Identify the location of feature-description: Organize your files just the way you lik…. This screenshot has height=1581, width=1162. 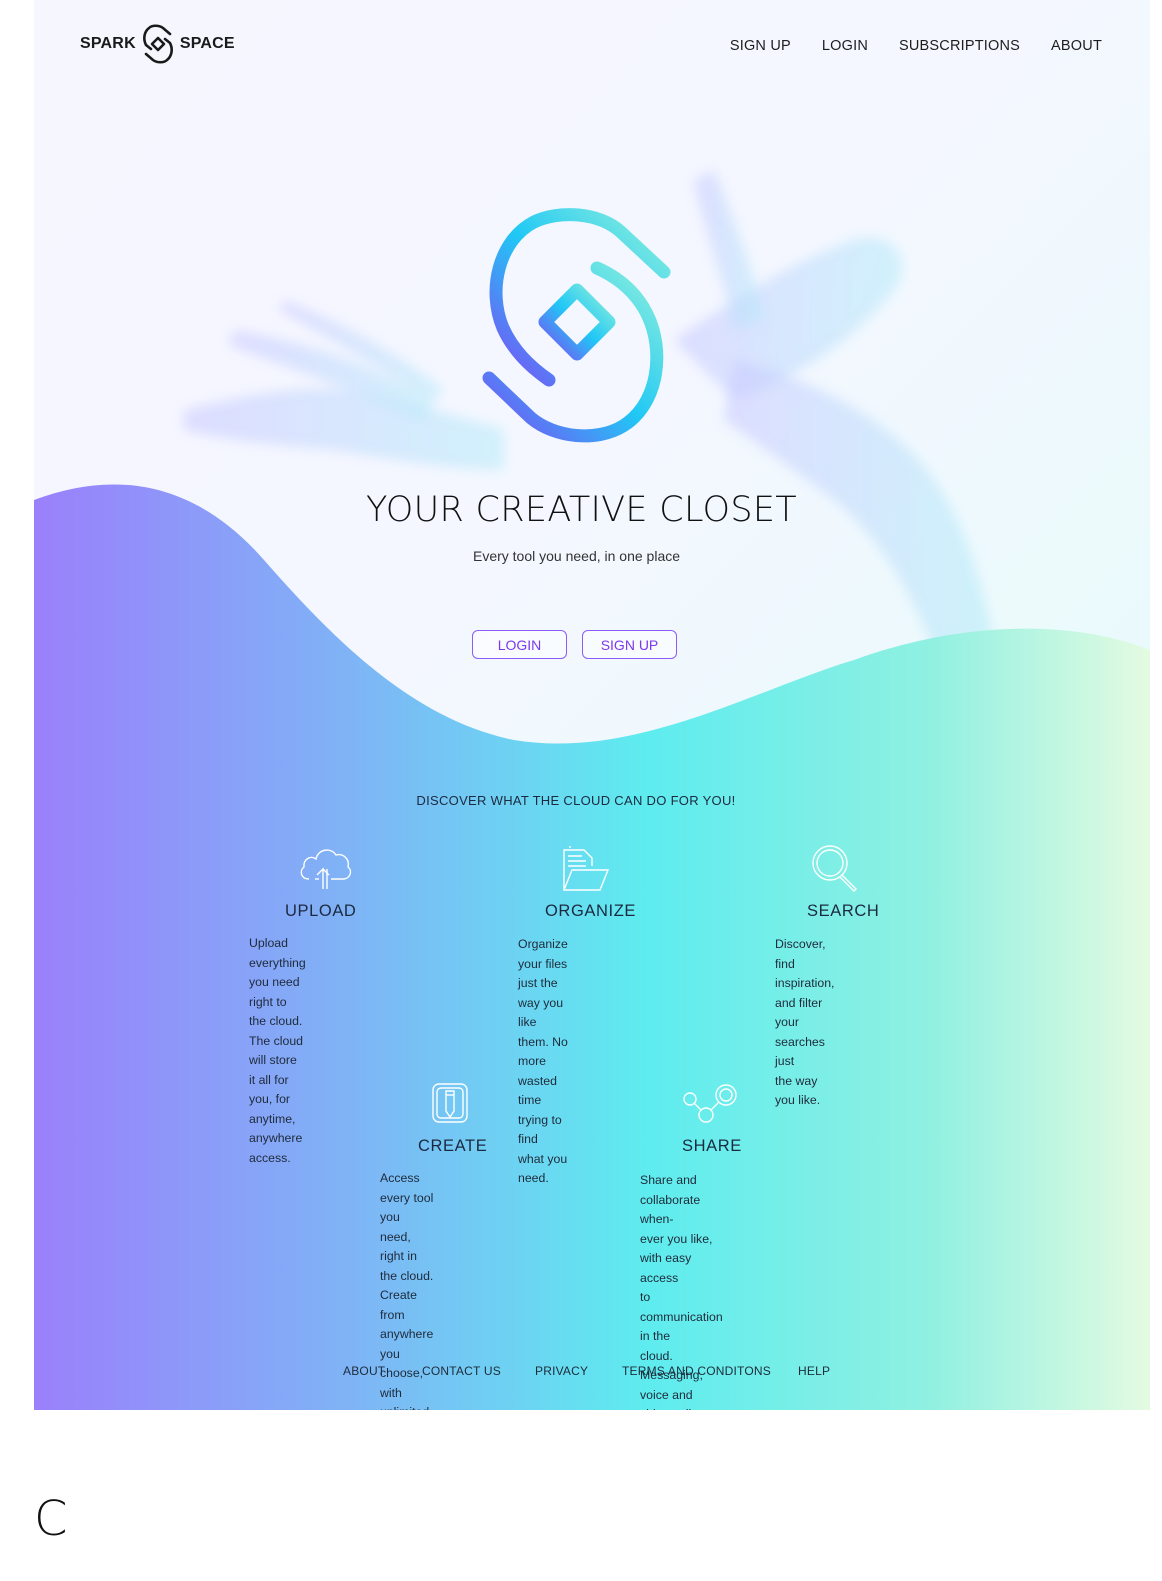
(543, 1061).